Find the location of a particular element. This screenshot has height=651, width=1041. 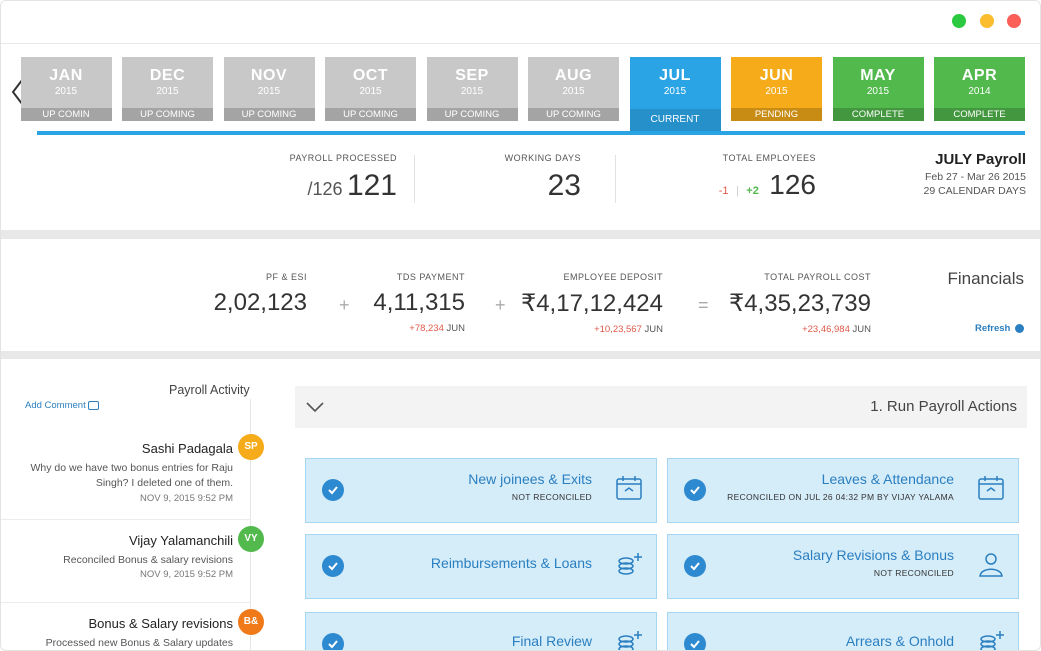

month-tab-may: MAY 2015 COMPLETE is located at coordinates (878, 89).